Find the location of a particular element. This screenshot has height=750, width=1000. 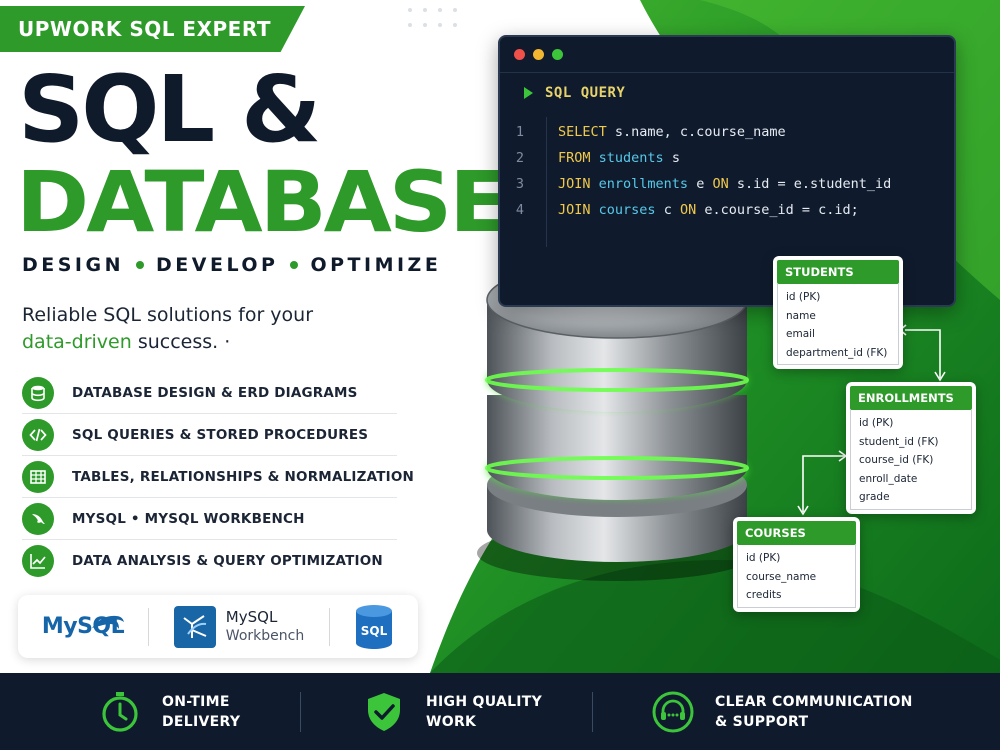

perk-line1: HIGH QUALITY is located at coordinates (484, 701).